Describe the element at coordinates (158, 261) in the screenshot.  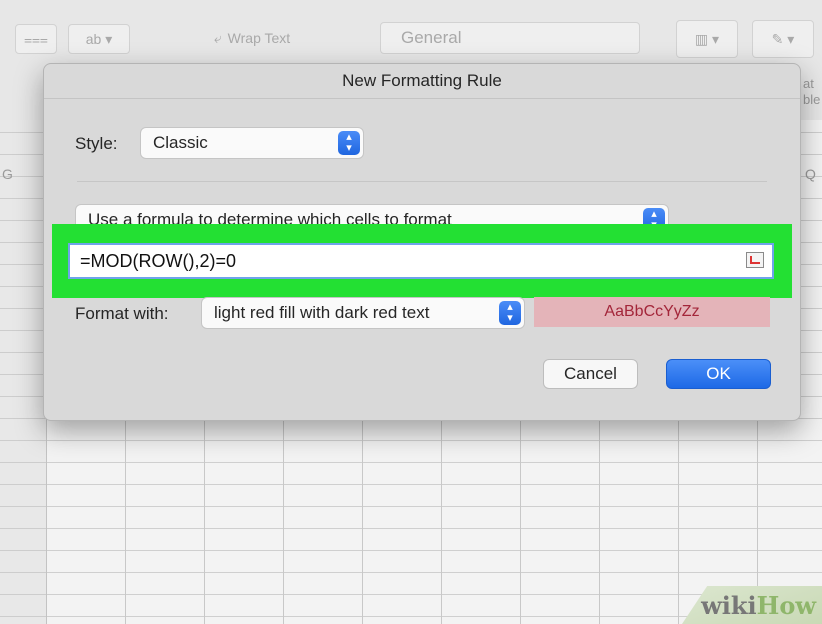
I see `formula-text: =MOD(ROW(),2)=0` at that location.